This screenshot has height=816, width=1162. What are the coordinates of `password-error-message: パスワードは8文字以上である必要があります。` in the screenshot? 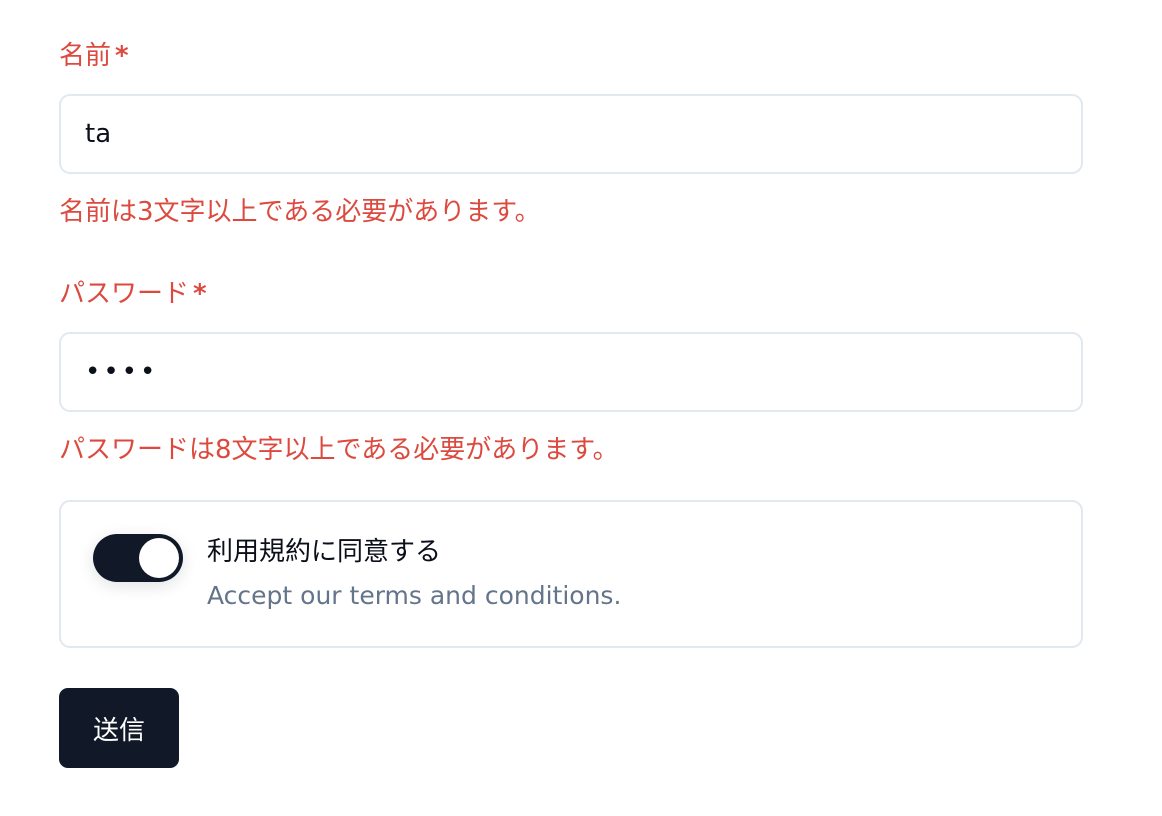 It's located at (339, 450).